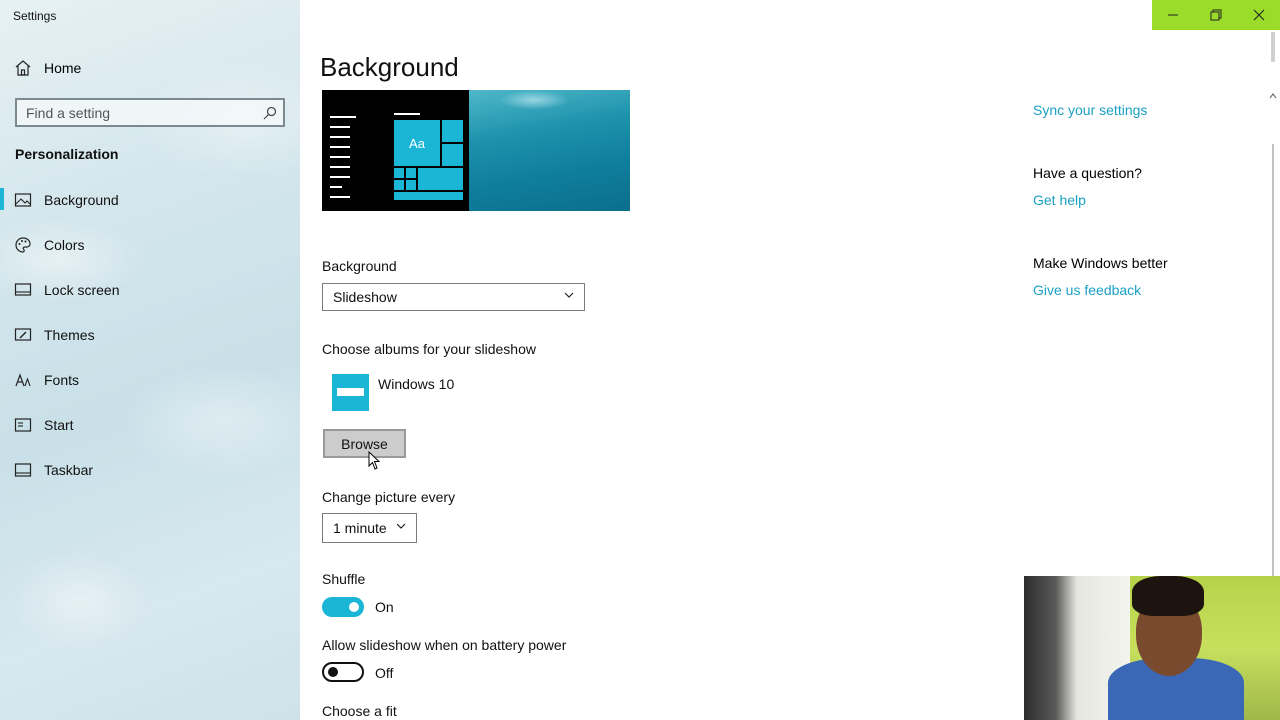  I want to click on sidebar-item-label: Themes, so click(69, 334).